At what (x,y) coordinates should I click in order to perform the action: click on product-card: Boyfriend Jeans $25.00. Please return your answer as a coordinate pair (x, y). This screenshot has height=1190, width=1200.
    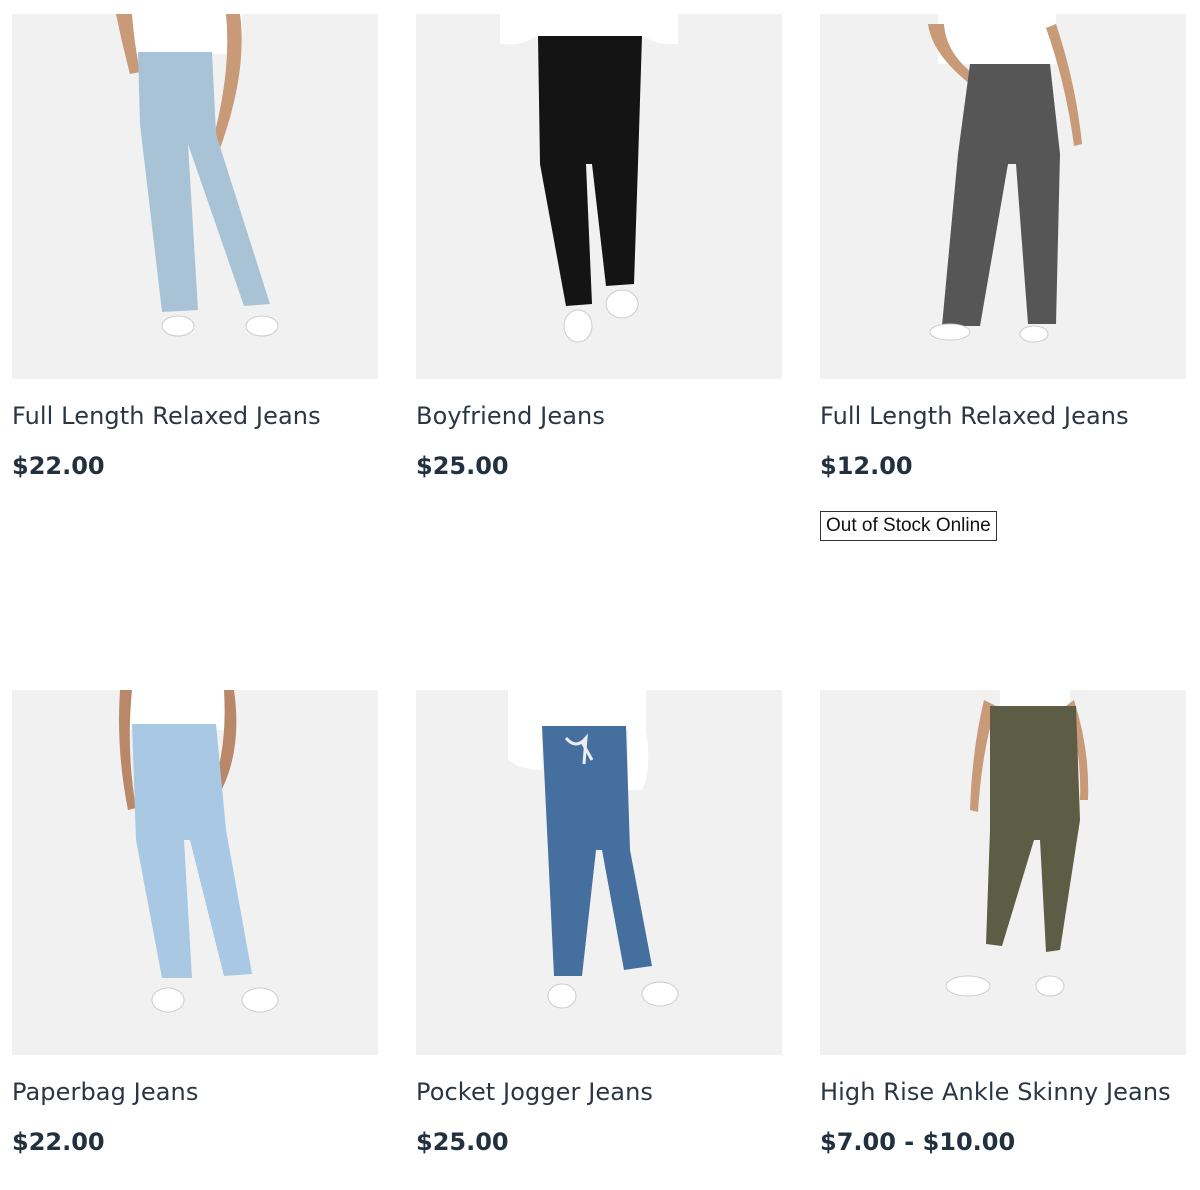
    Looking at the image, I should click on (599, 247).